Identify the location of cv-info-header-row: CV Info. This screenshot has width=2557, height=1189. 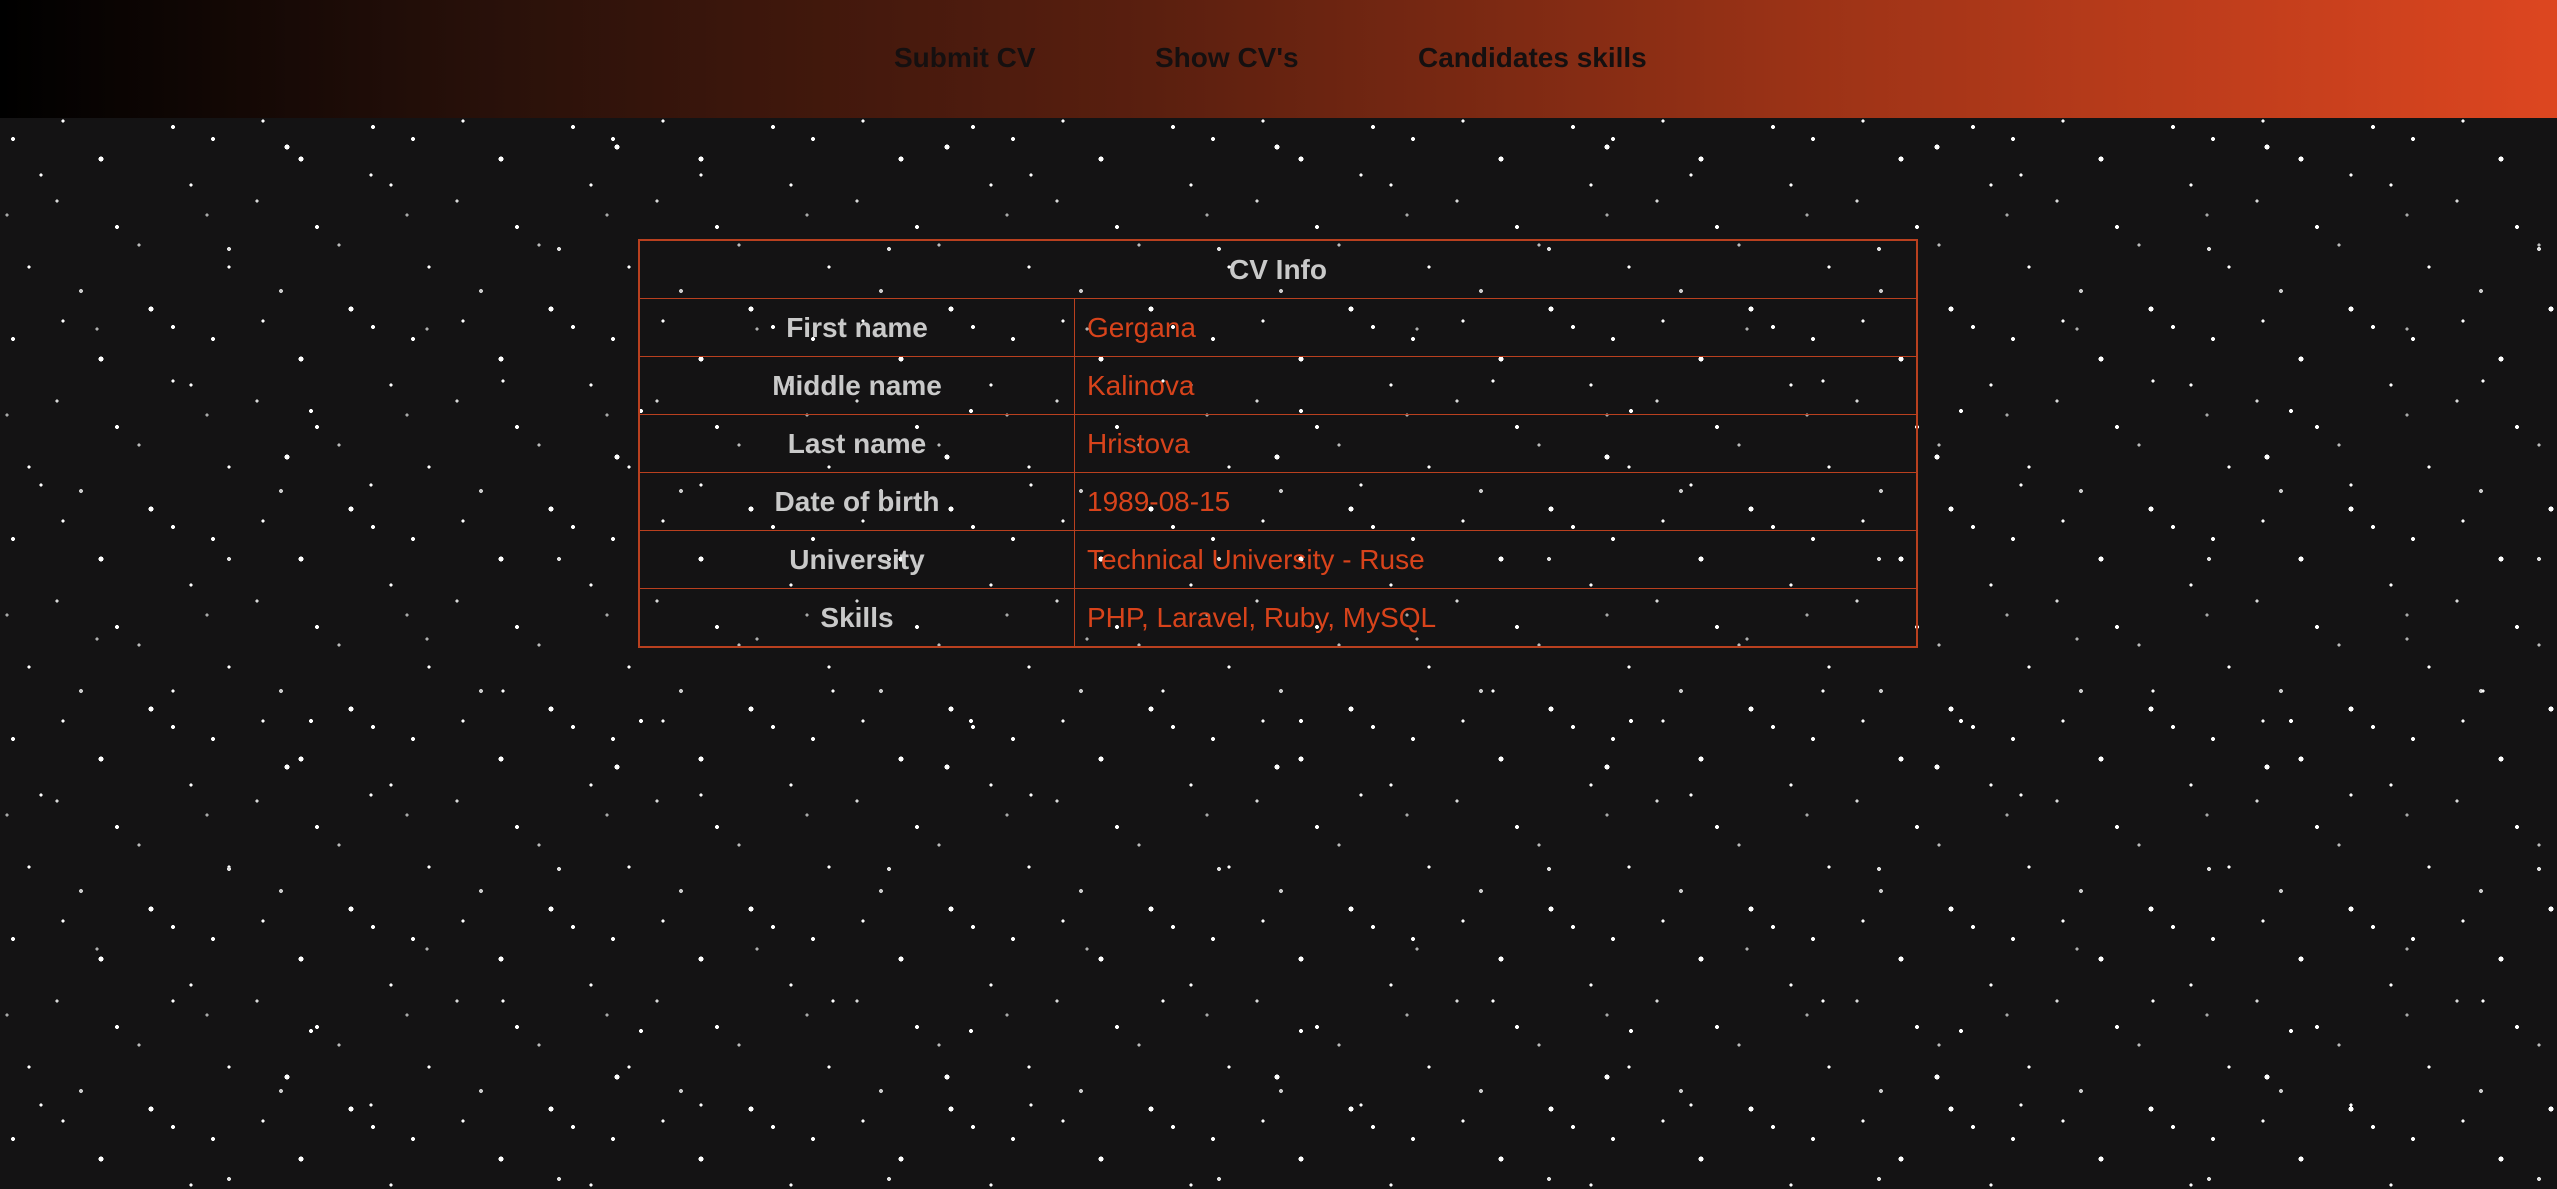
(1278, 269).